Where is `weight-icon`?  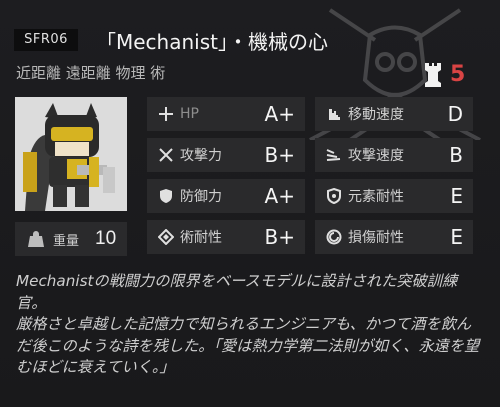
weight-icon is located at coordinates (36, 239).